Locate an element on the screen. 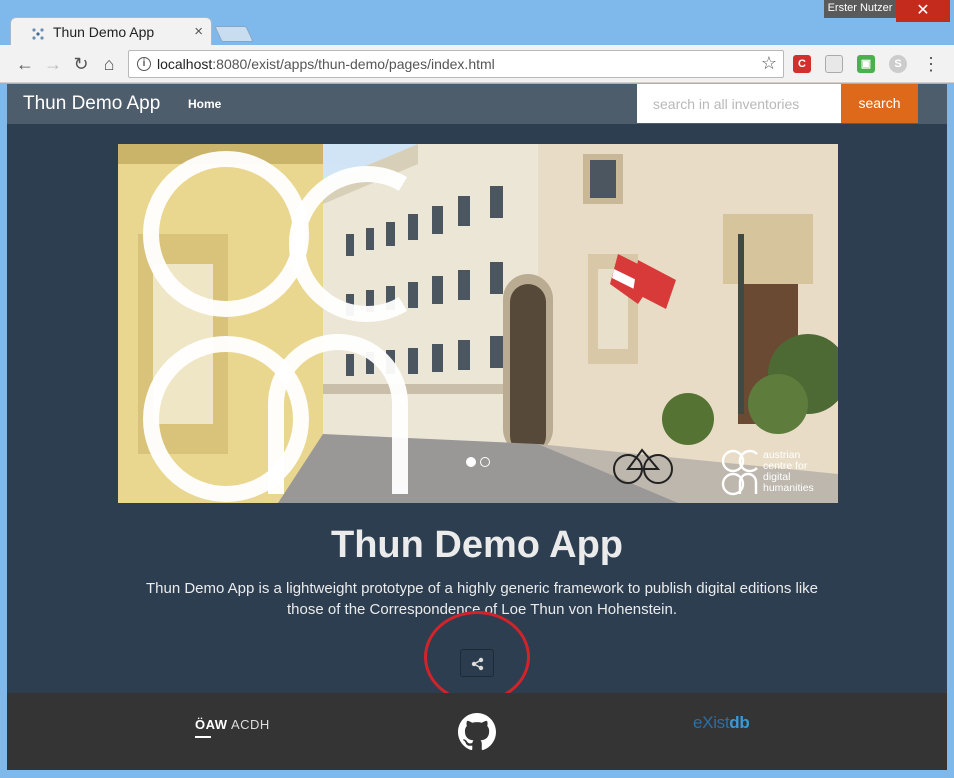 The image size is (954, 778). window-close-icon: ✕ is located at coordinates (923, 11).